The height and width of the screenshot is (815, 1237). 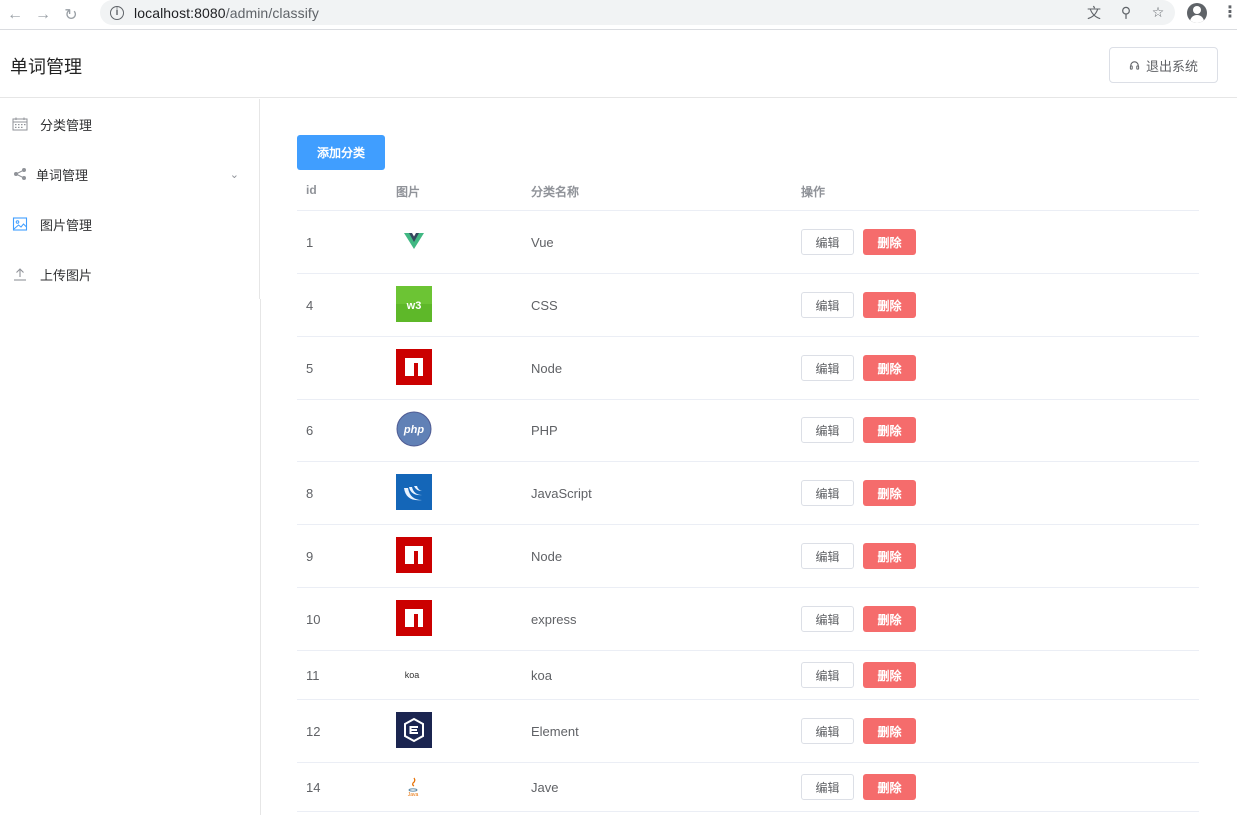 What do you see at coordinates (234, 174) in the screenshot?
I see `chevron-down-icon: ⌄` at bounding box center [234, 174].